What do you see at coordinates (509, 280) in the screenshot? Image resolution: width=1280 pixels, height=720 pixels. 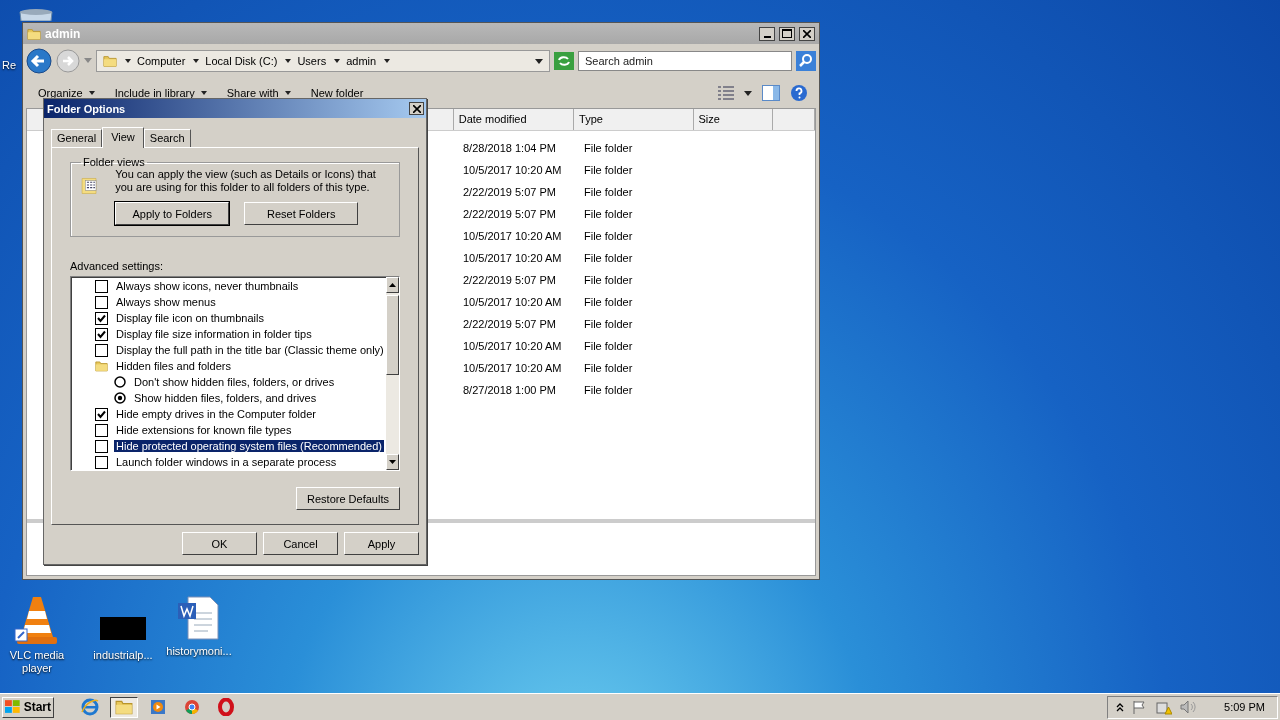 I see `table-cell-text: 2/22/2019 5:07 PM` at bounding box center [509, 280].